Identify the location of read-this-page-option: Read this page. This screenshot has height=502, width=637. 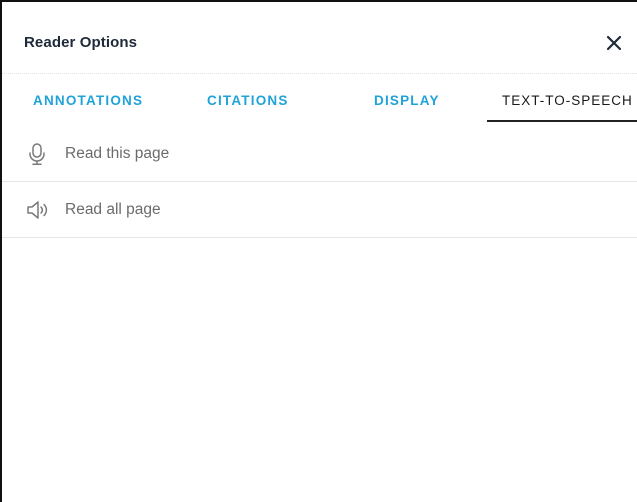
(319, 154).